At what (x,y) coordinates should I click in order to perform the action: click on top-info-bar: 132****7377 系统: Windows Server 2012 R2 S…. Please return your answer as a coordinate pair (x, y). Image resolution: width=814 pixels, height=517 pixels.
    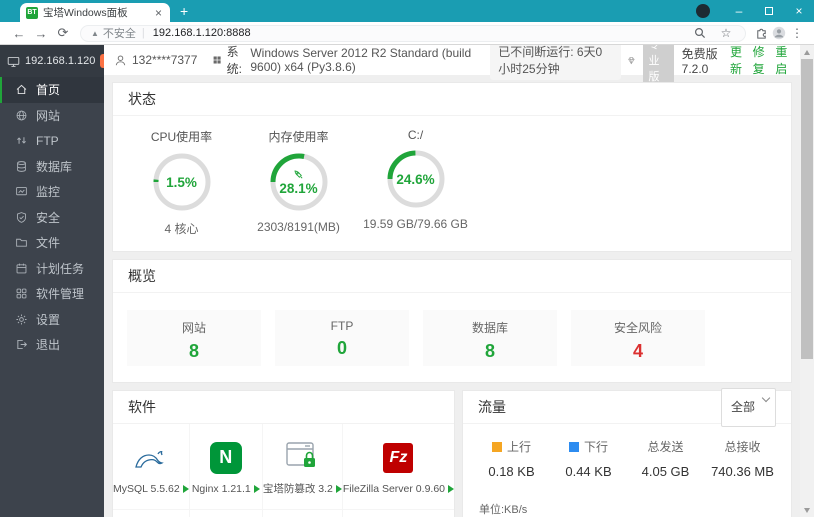
    Looking at the image, I should click on (452, 65).